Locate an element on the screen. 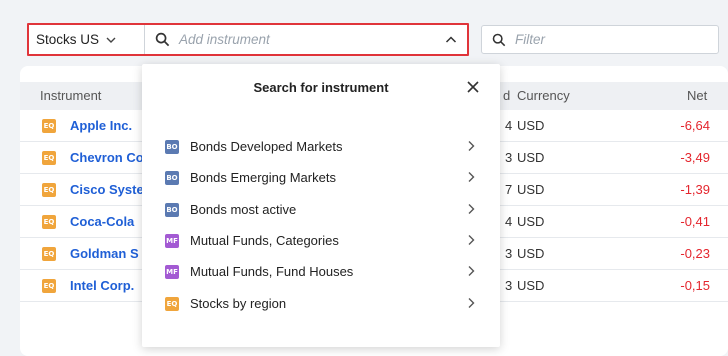 The width and height of the screenshot is (728, 356). row-partial-value: 7 is located at coordinates (509, 189).